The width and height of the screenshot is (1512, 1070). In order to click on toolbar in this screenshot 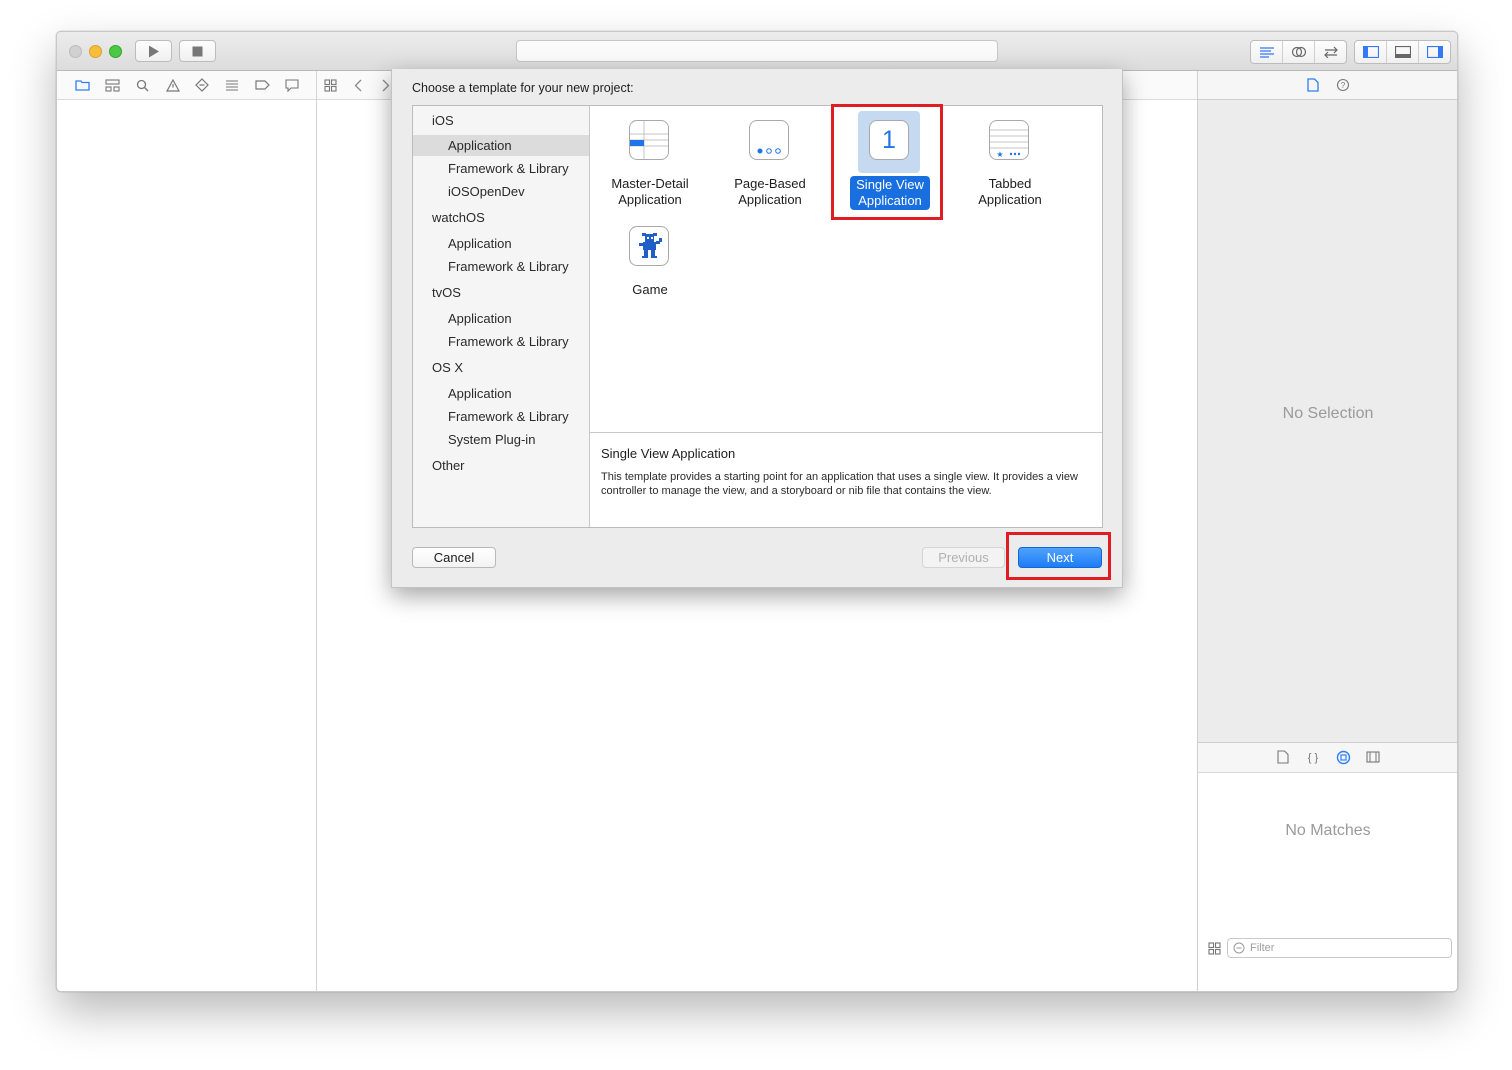, I will do `click(757, 51)`.